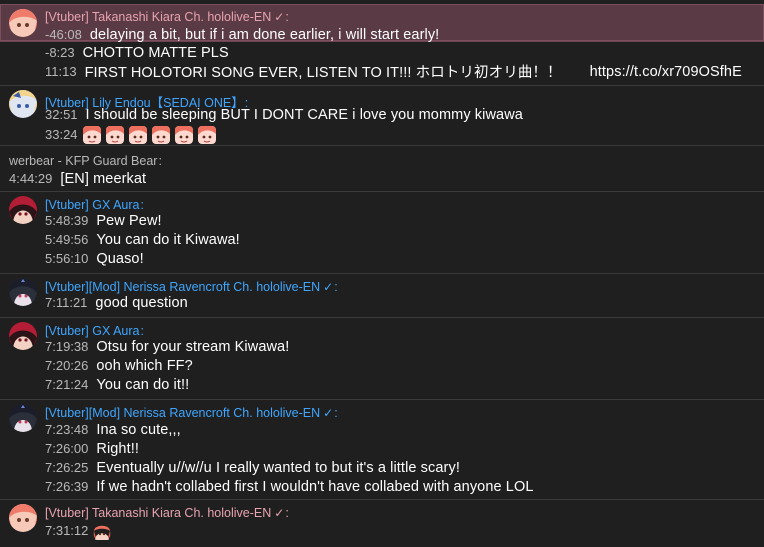  What do you see at coordinates (23, 104) in the screenshot?
I see `lily-avatar-icon` at bounding box center [23, 104].